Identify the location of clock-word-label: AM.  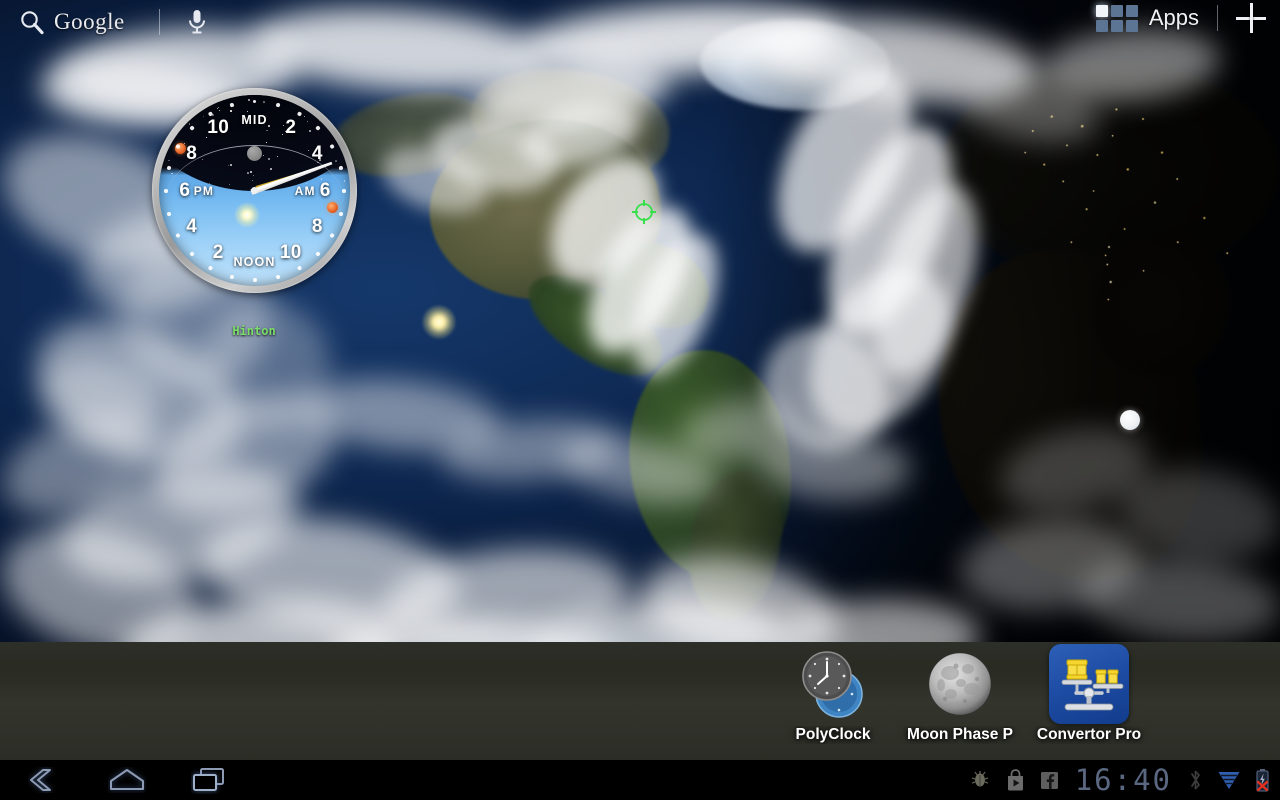
(305, 190).